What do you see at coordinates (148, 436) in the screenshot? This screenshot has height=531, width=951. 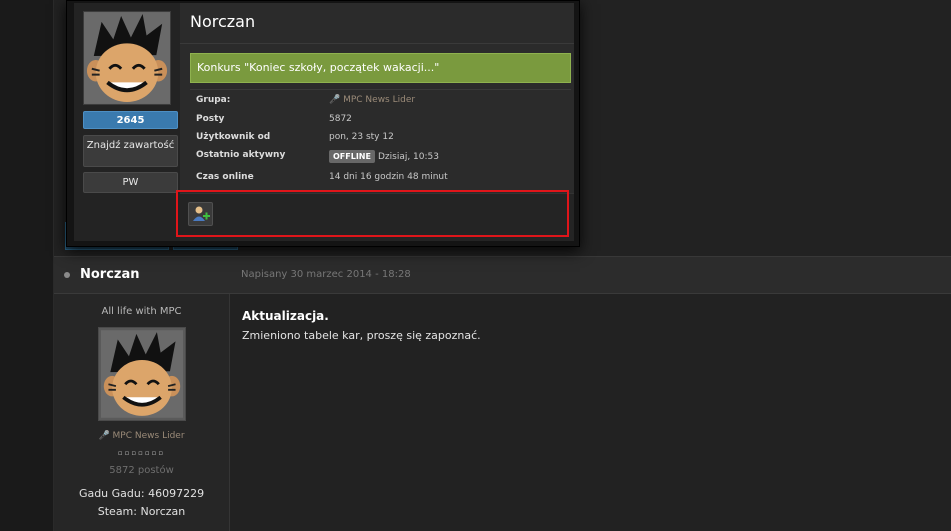 I see `author-group-label: MPC News Lider` at bounding box center [148, 436].